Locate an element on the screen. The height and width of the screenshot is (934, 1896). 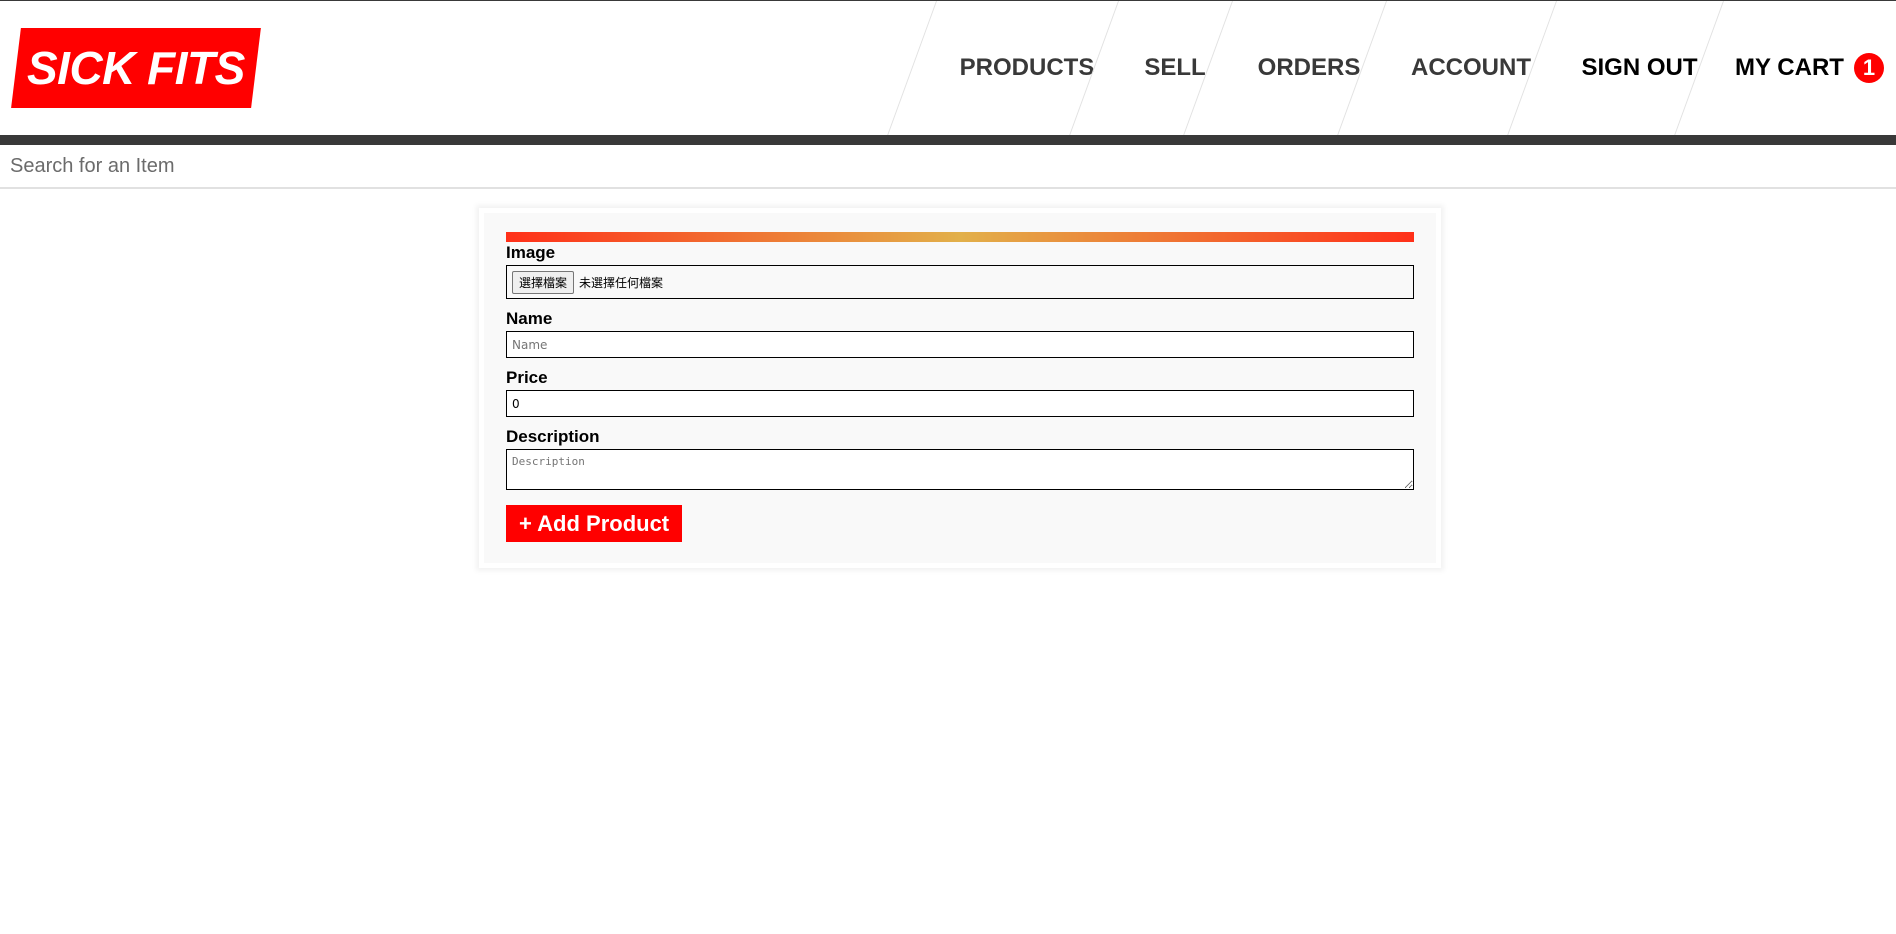
nav-cart-label: MY CART is located at coordinates (1789, 67).